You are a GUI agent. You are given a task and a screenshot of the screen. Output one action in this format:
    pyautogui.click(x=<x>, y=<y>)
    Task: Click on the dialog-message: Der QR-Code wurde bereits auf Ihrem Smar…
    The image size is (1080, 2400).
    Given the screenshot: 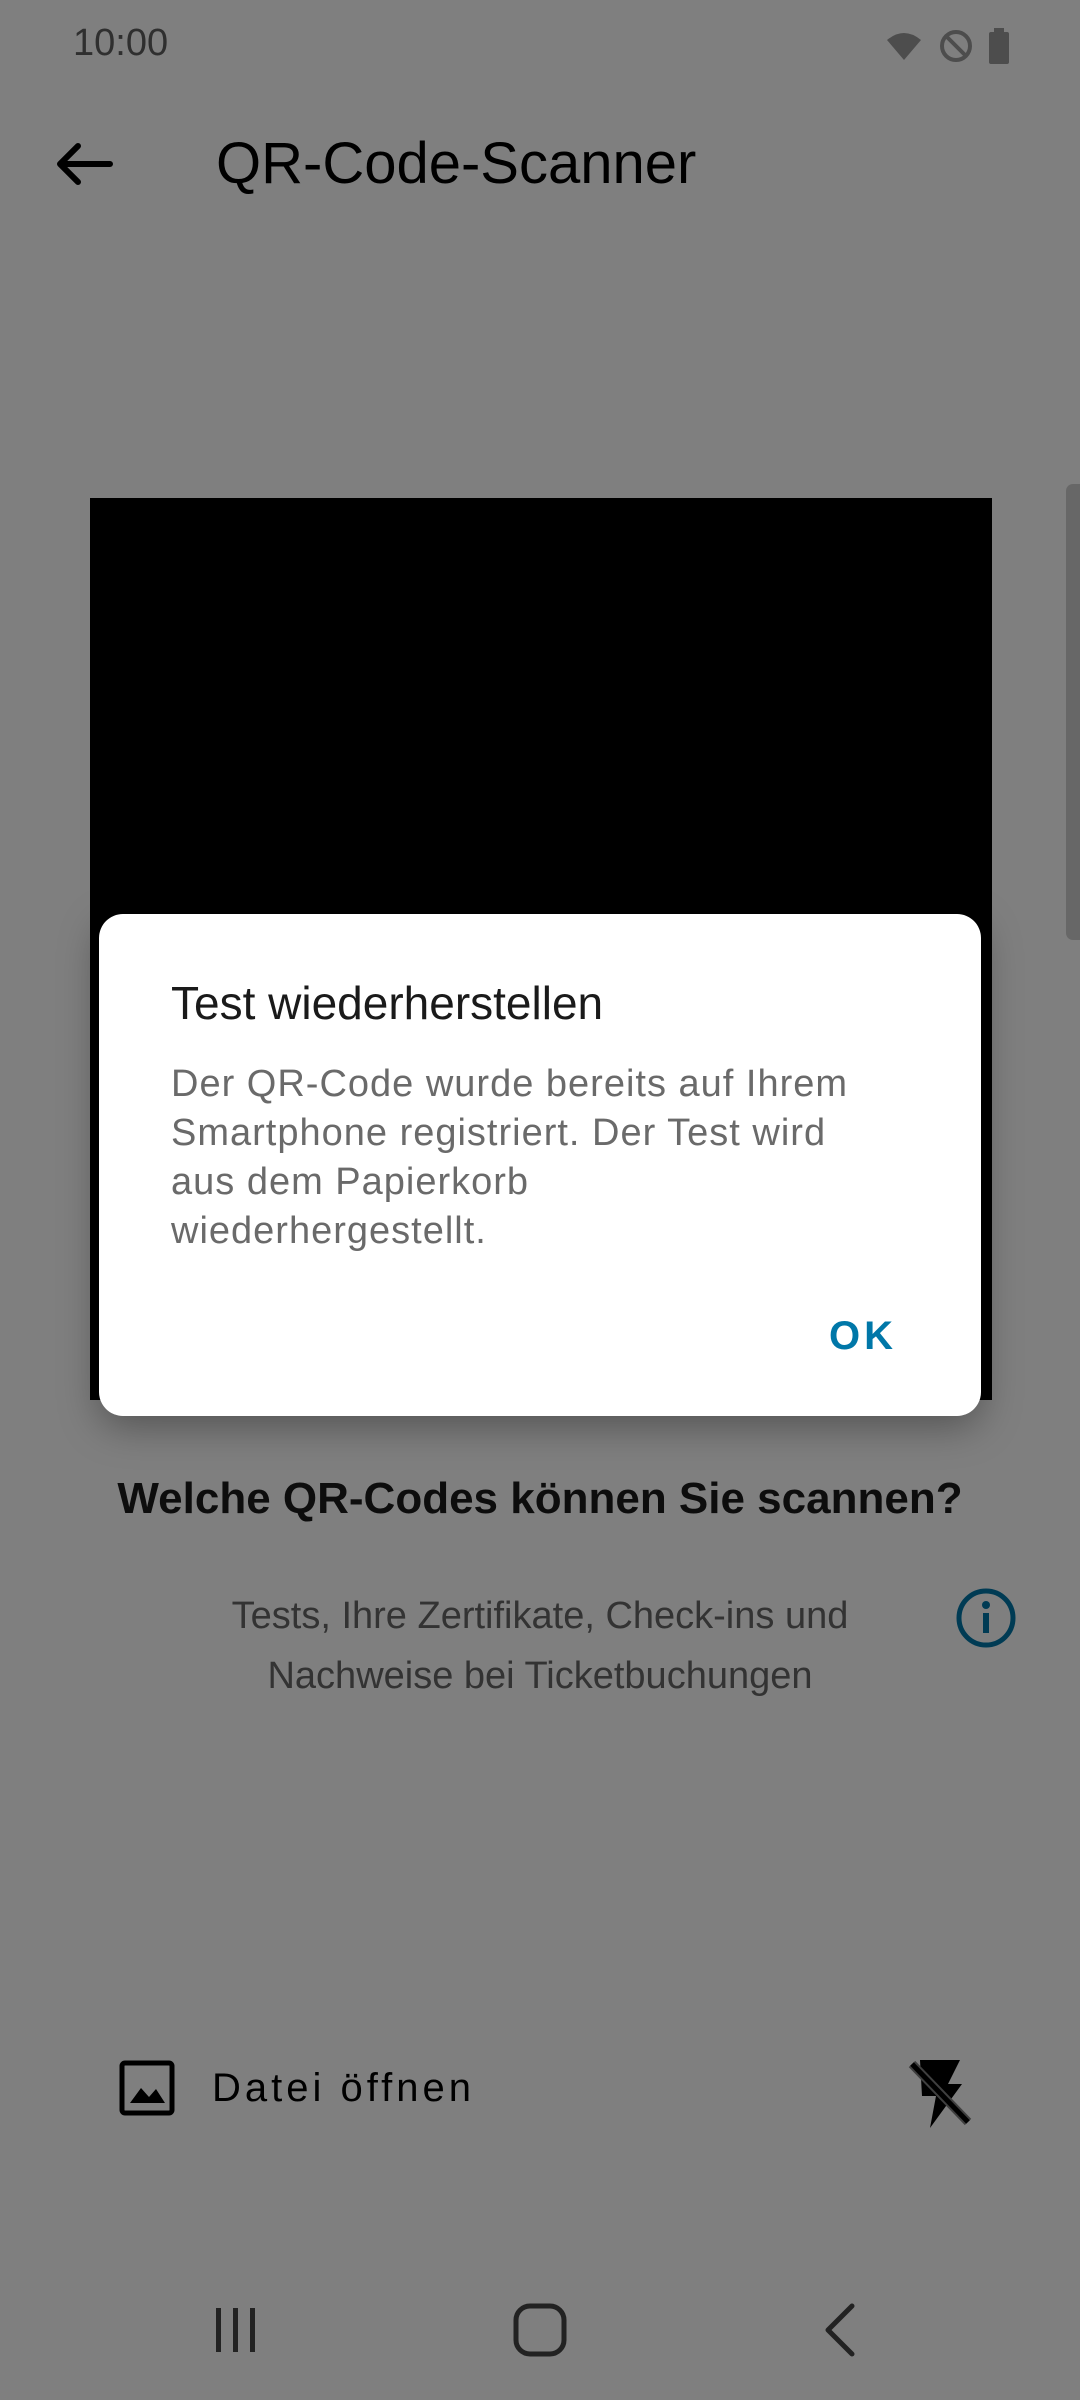 What is the action you would take?
    pyautogui.click(x=510, y=1157)
    